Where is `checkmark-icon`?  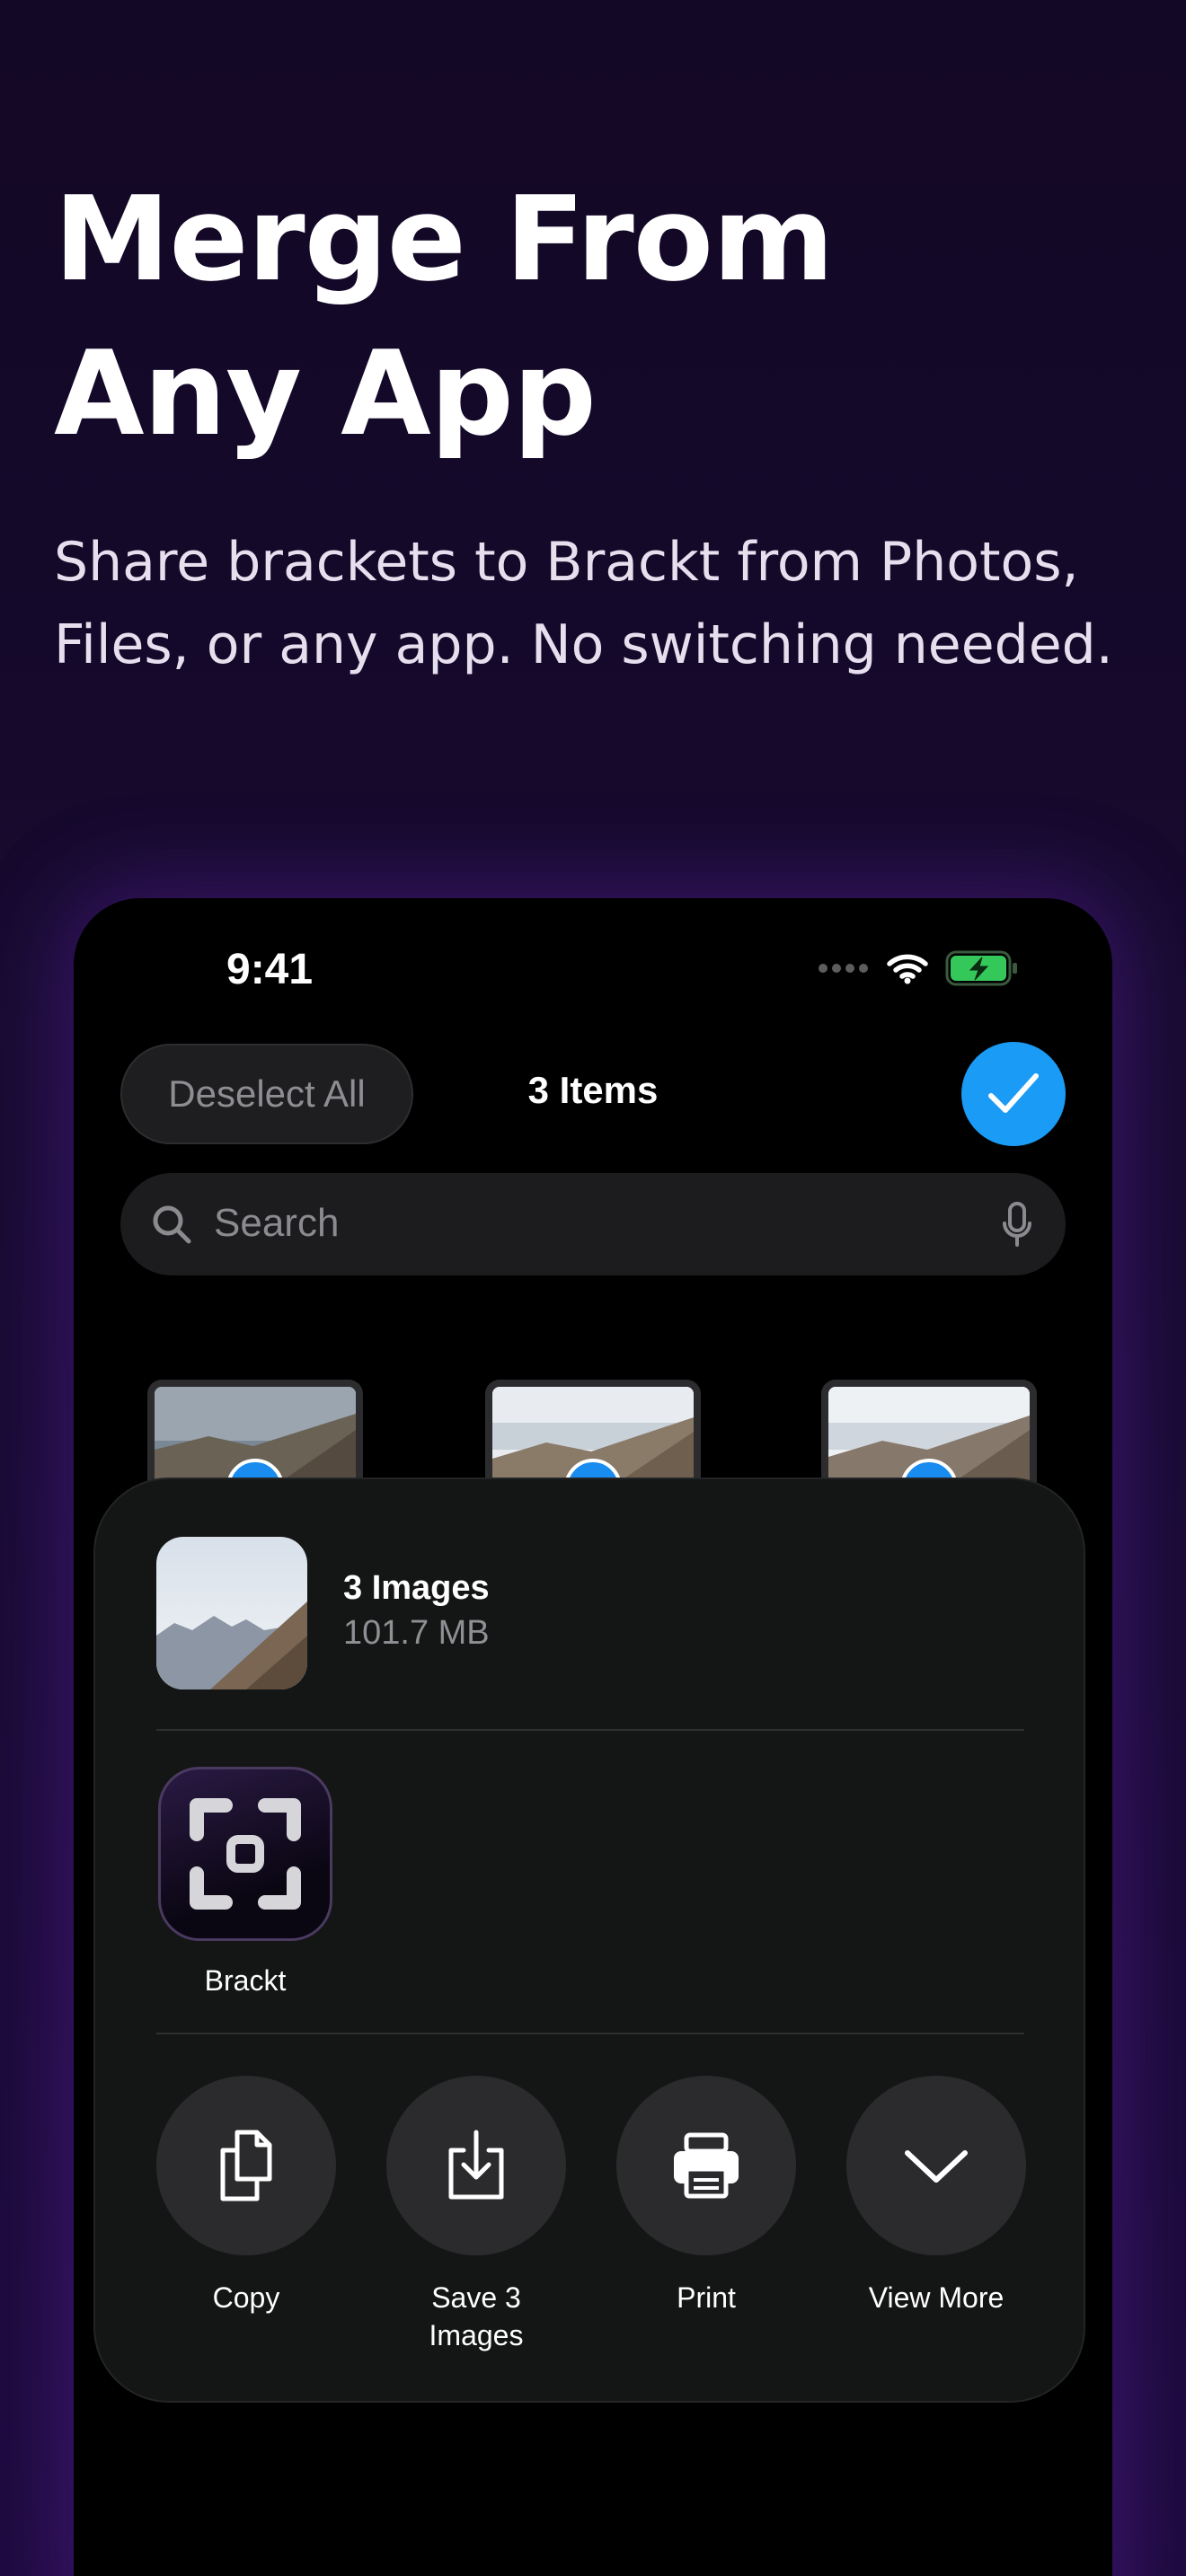
checkmark-icon is located at coordinates (1013, 1093).